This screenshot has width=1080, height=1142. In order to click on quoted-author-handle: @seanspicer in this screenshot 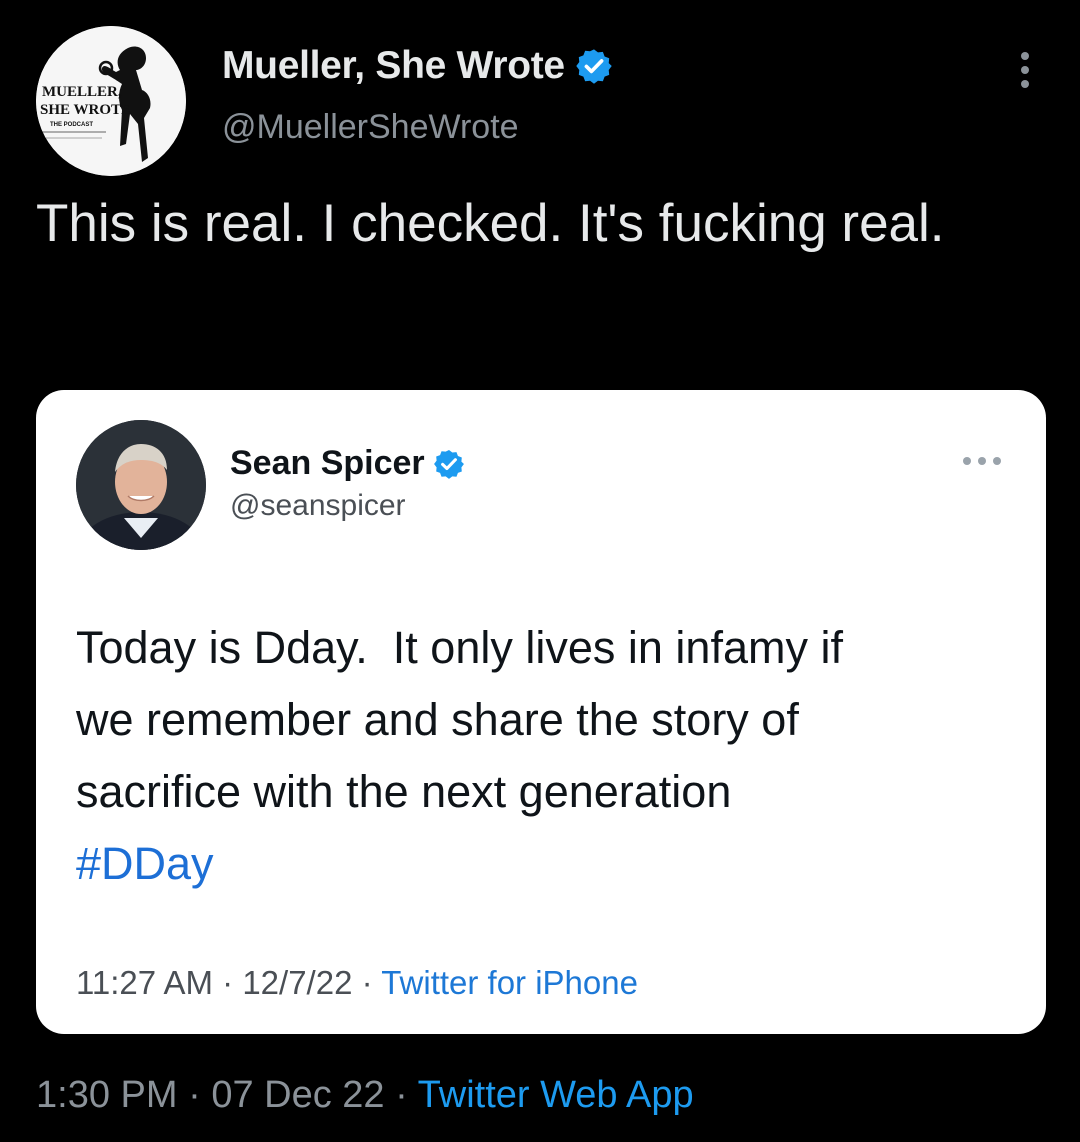, I will do `click(347, 506)`.